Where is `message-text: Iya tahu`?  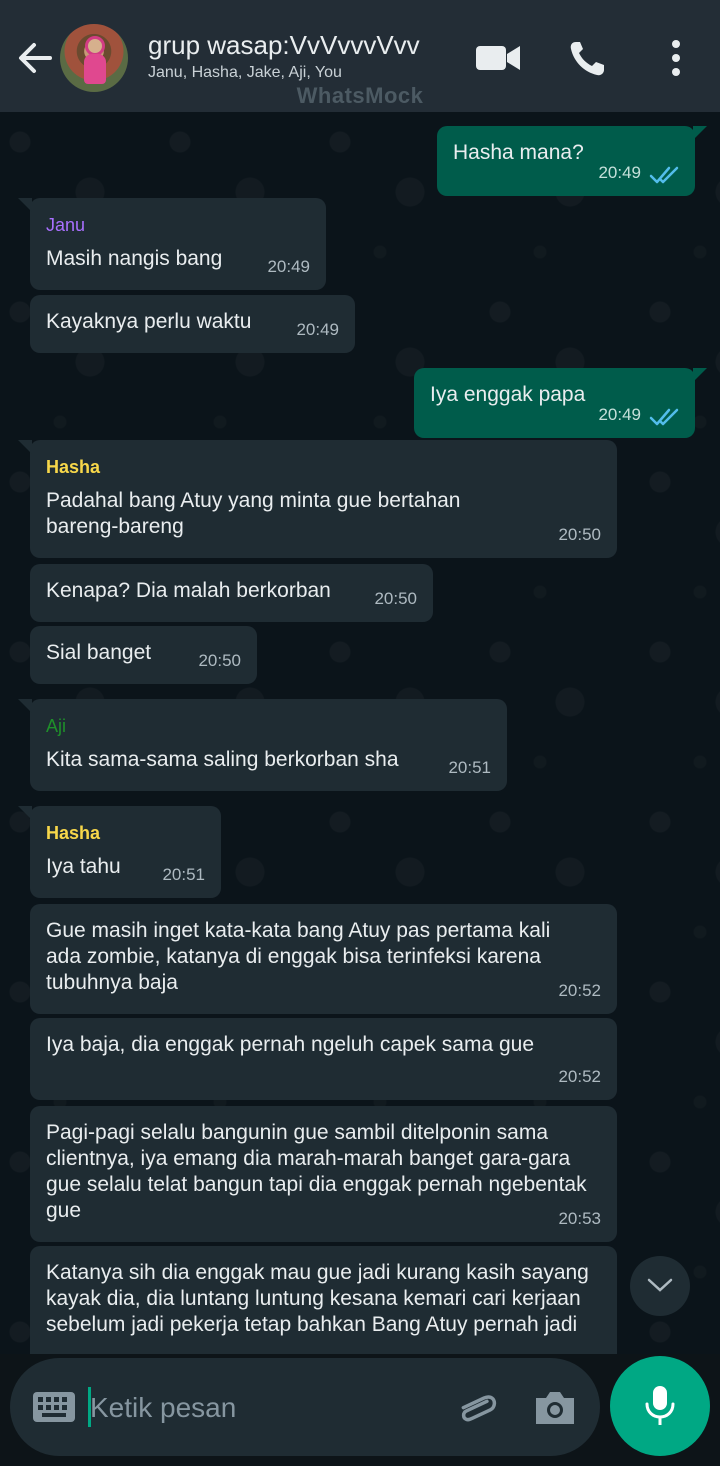
message-text: Iya tahu is located at coordinates (83, 866).